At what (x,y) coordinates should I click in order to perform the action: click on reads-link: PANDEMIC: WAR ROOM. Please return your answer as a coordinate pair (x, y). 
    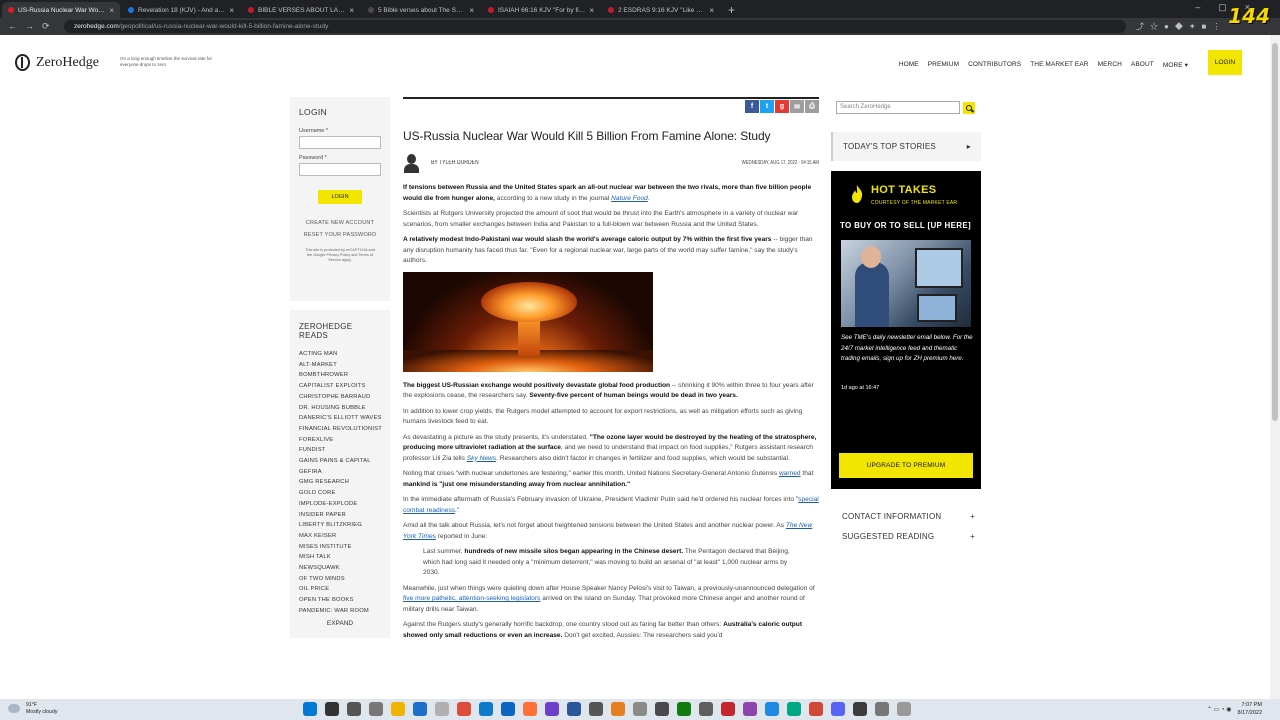
    Looking at the image, I should click on (340, 611).